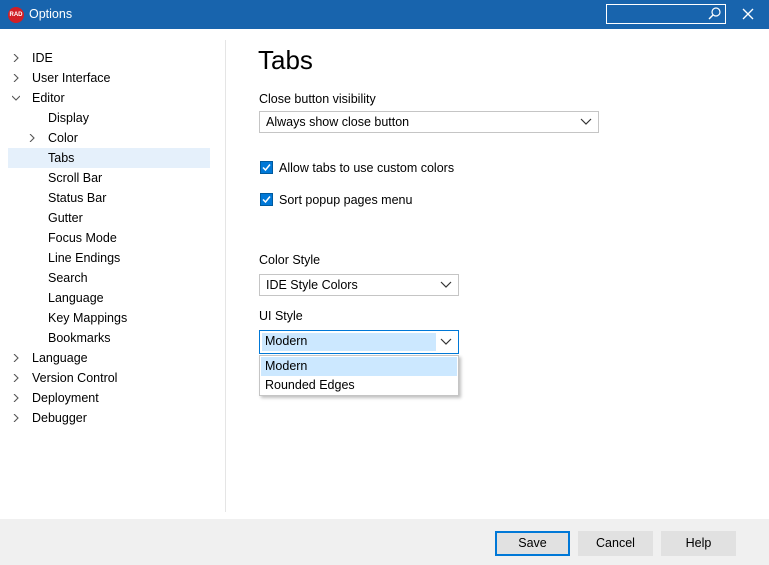  What do you see at coordinates (48, 98) in the screenshot?
I see `tree-item-label: Editor` at bounding box center [48, 98].